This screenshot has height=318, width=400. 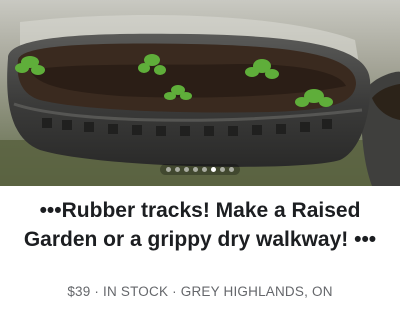 I want to click on pagination-dot-active, so click(x=213, y=169).